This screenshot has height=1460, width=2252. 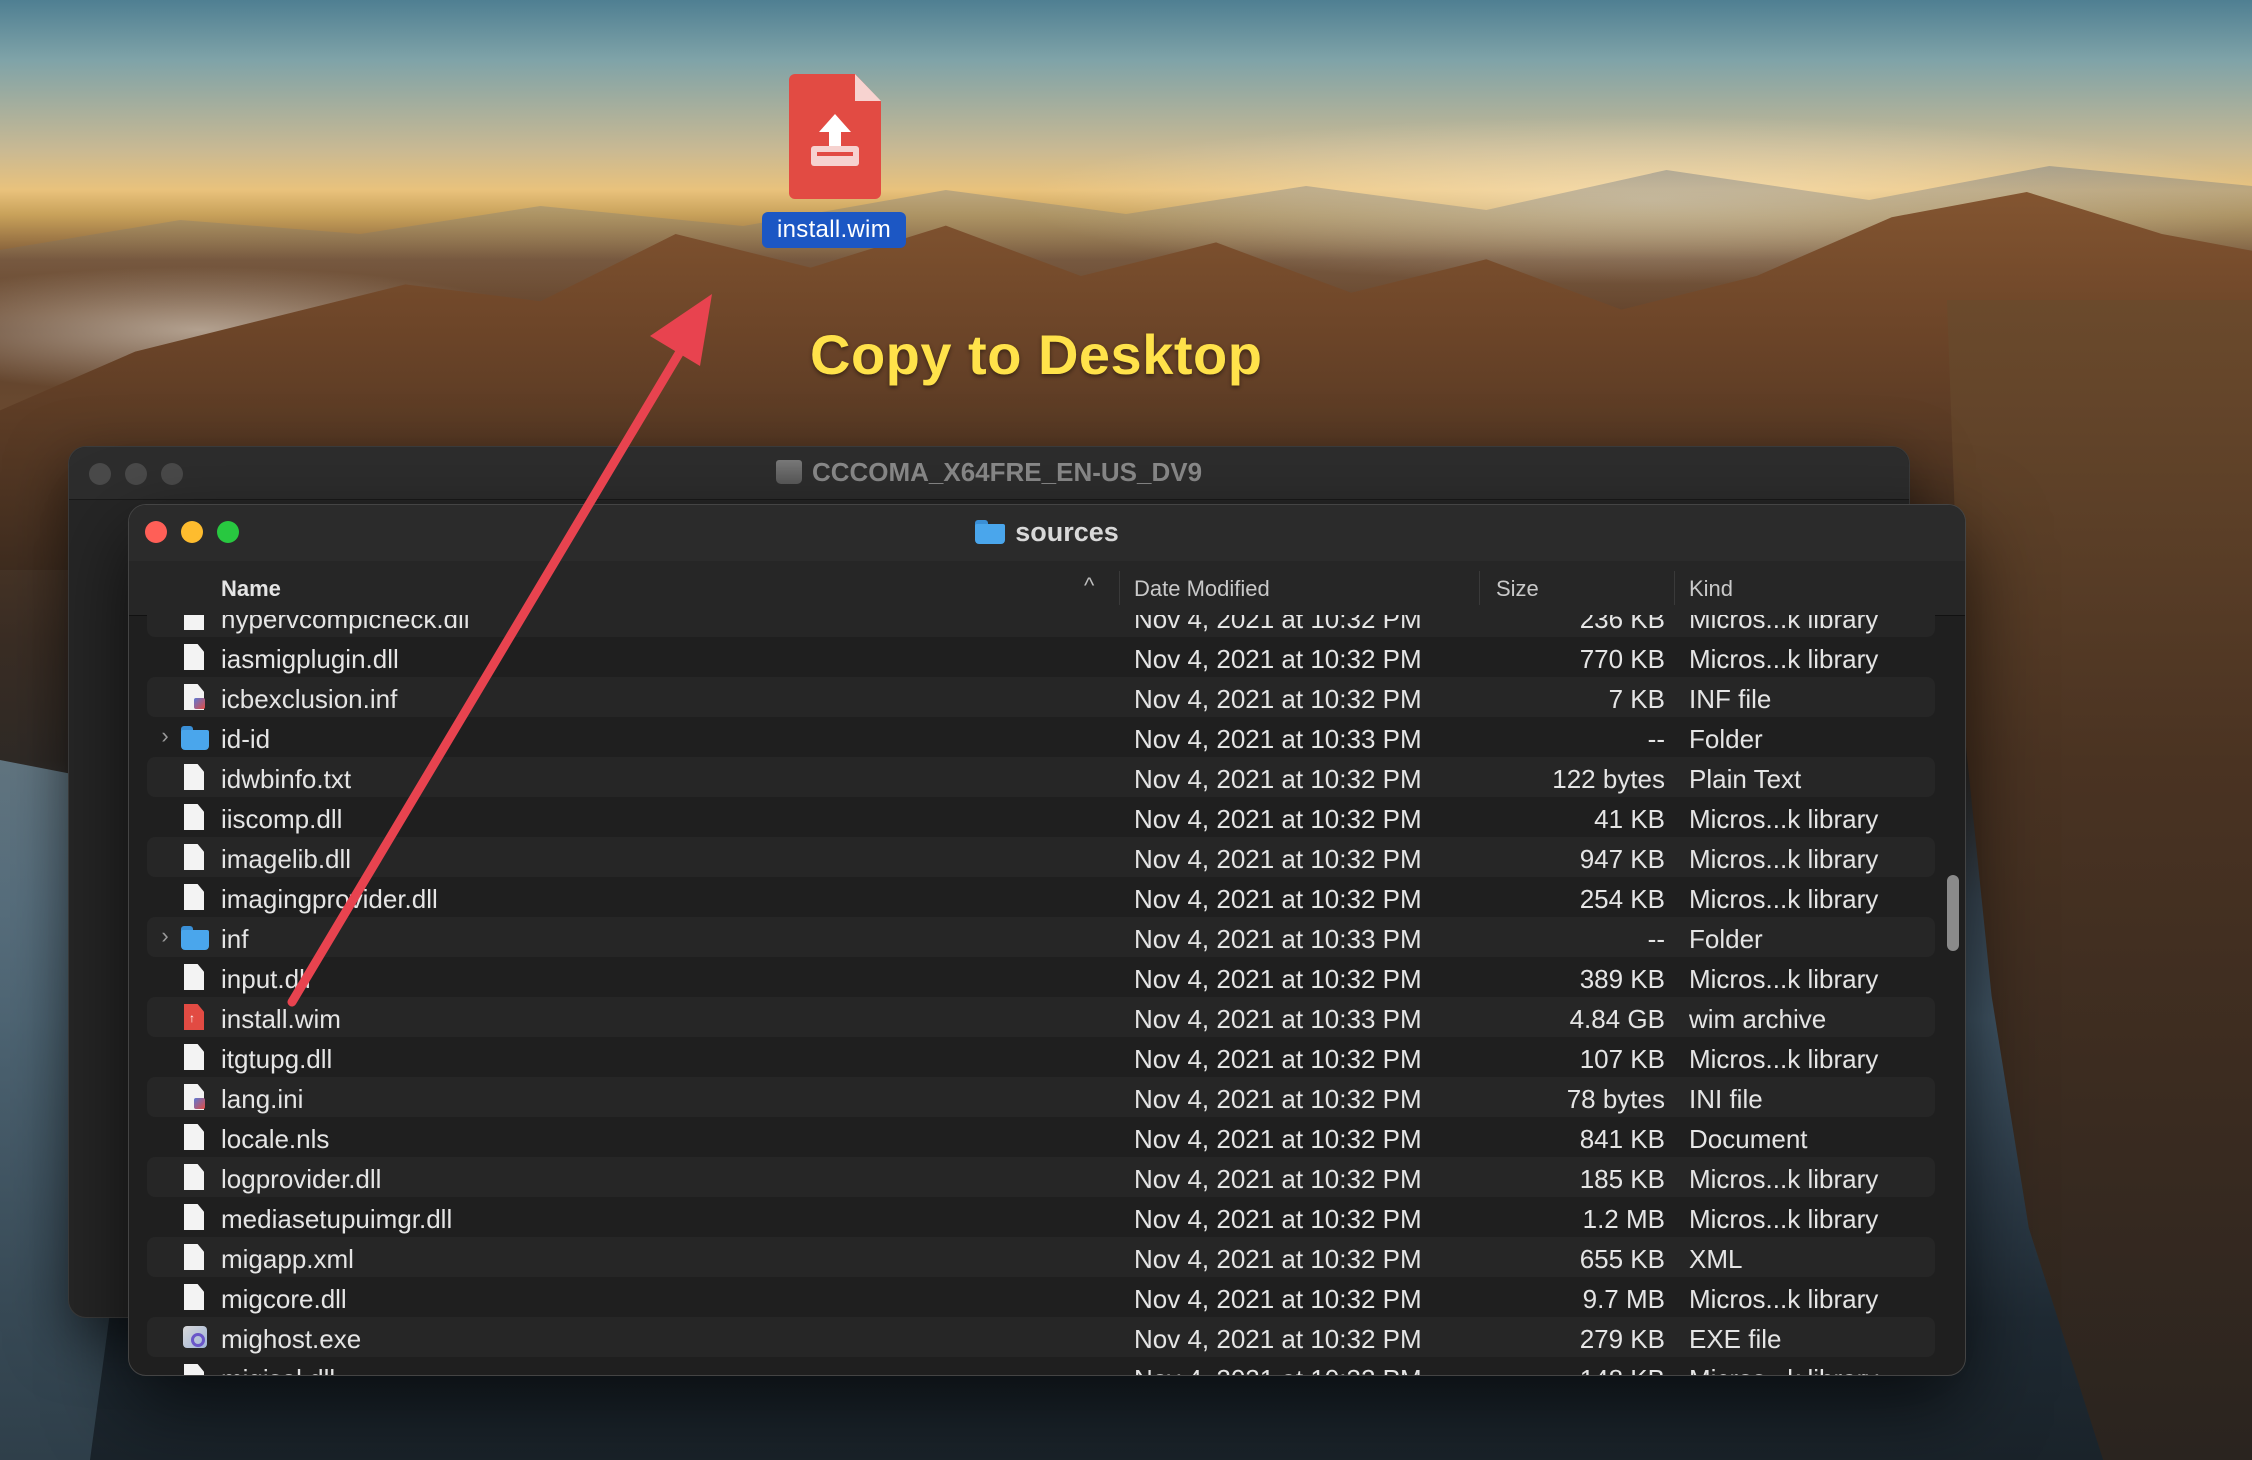 What do you see at coordinates (262, 1099) in the screenshot?
I see `file-name: lang.ini` at bounding box center [262, 1099].